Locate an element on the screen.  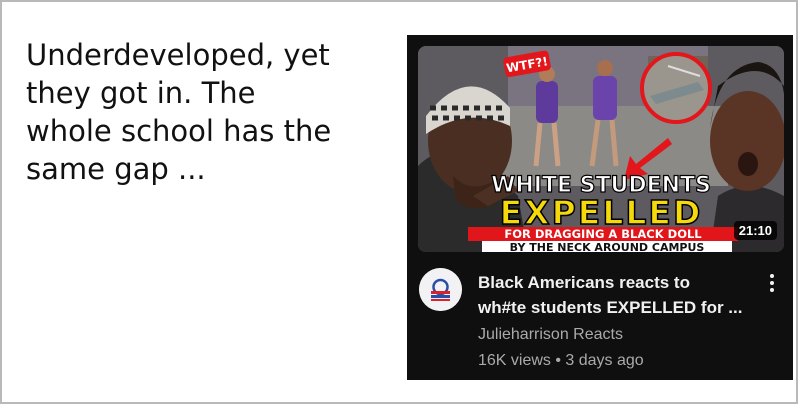
video-meta: 16K views • 3 days ago is located at coordinates (561, 360).